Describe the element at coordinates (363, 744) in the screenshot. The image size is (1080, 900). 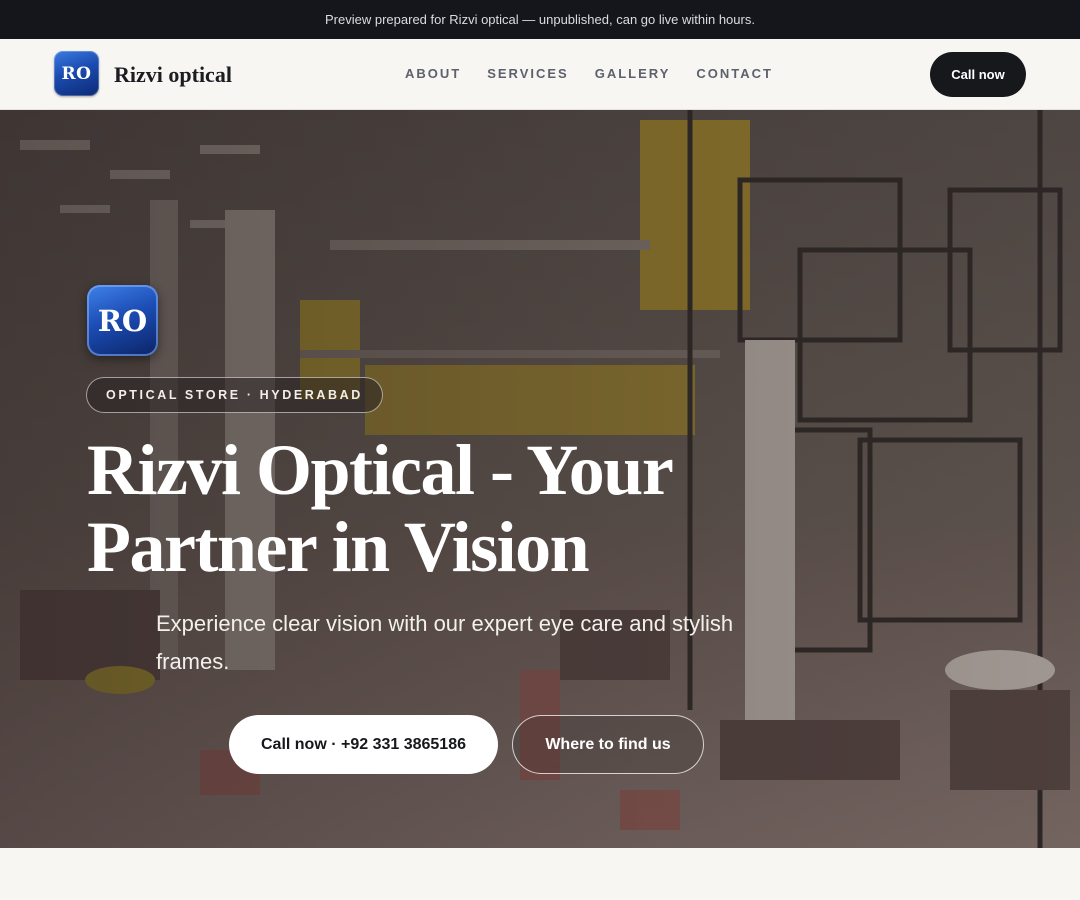
I see `call-phone-button: Call now · +92 331 3865186` at that location.